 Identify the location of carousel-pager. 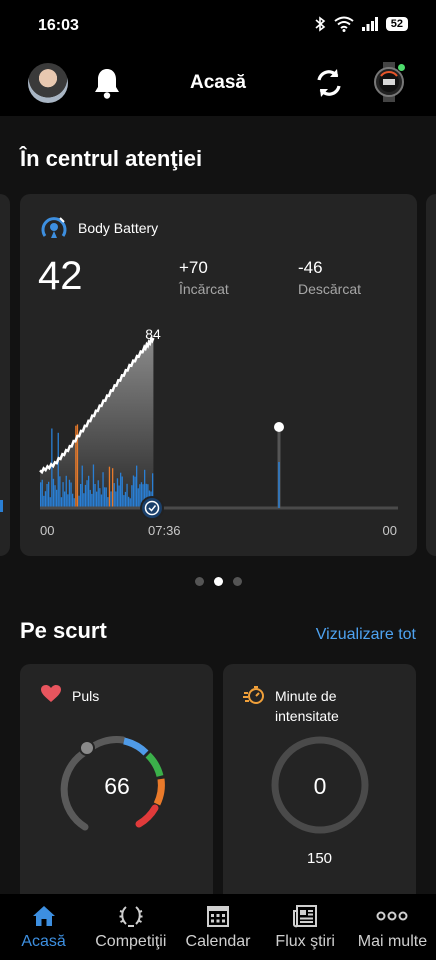
(218, 581).